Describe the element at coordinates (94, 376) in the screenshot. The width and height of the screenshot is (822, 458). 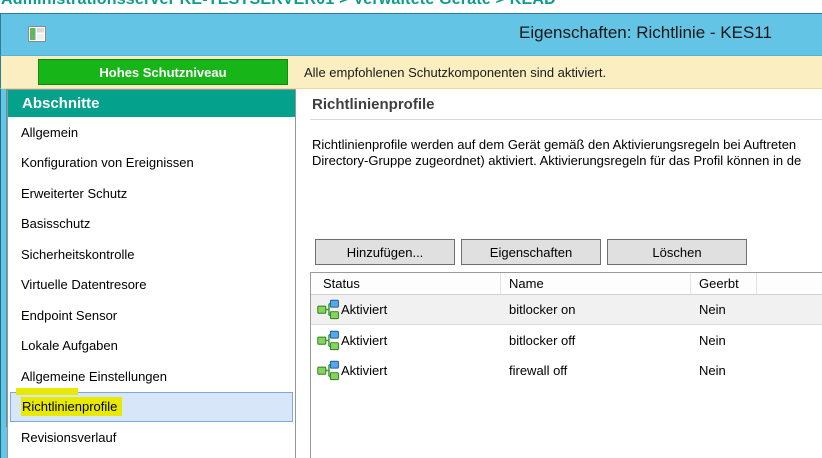
I see `sidebar-item-label: Allgemeine Einstellungen` at that location.